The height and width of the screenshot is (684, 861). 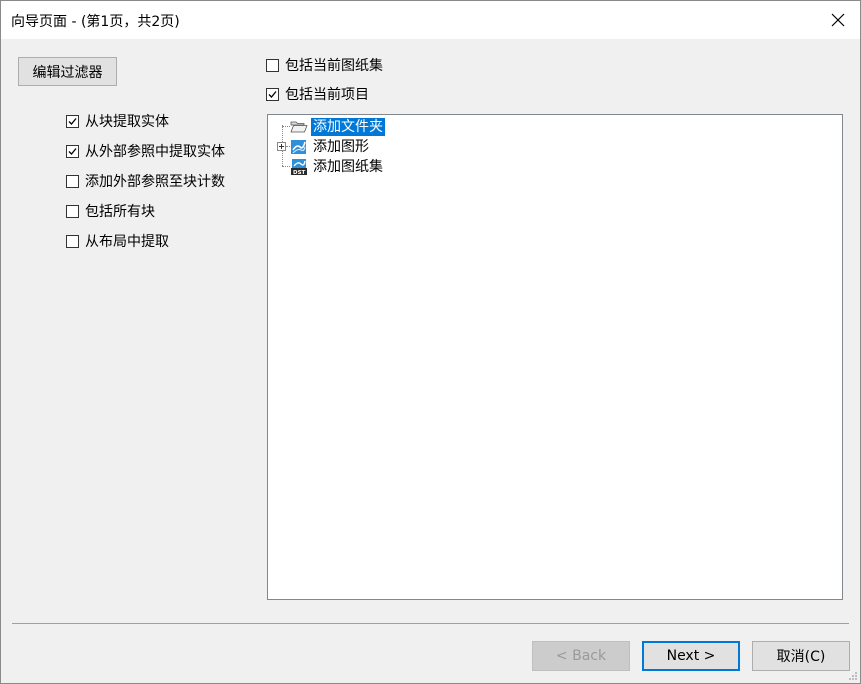 What do you see at coordinates (691, 656) in the screenshot?
I see `next-button: Next >` at bounding box center [691, 656].